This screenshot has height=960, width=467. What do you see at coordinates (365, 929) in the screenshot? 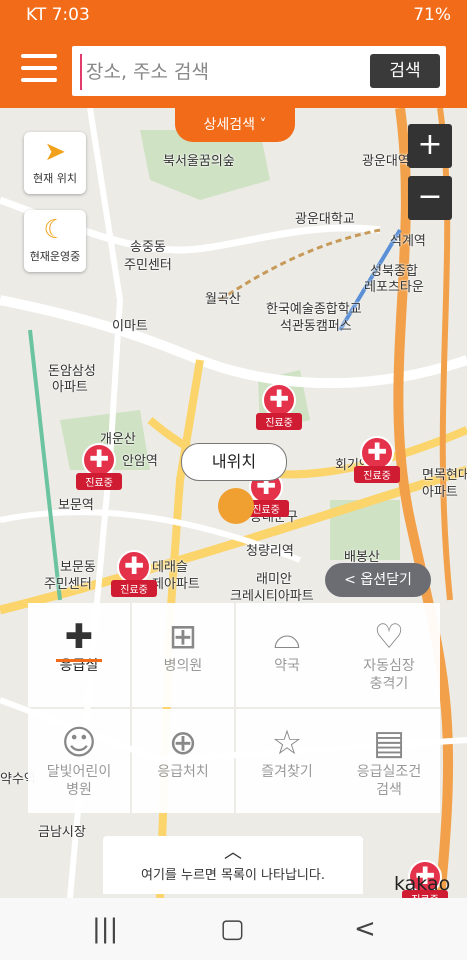
I see `back-icon: <` at bounding box center [365, 929].